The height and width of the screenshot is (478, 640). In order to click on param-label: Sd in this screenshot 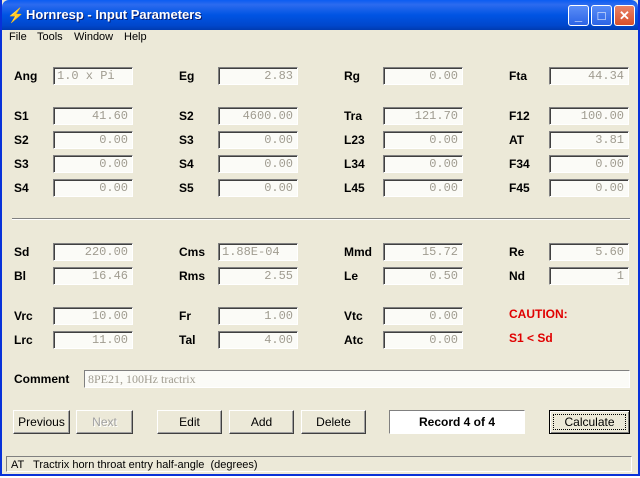, I will do `click(22, 252)`.